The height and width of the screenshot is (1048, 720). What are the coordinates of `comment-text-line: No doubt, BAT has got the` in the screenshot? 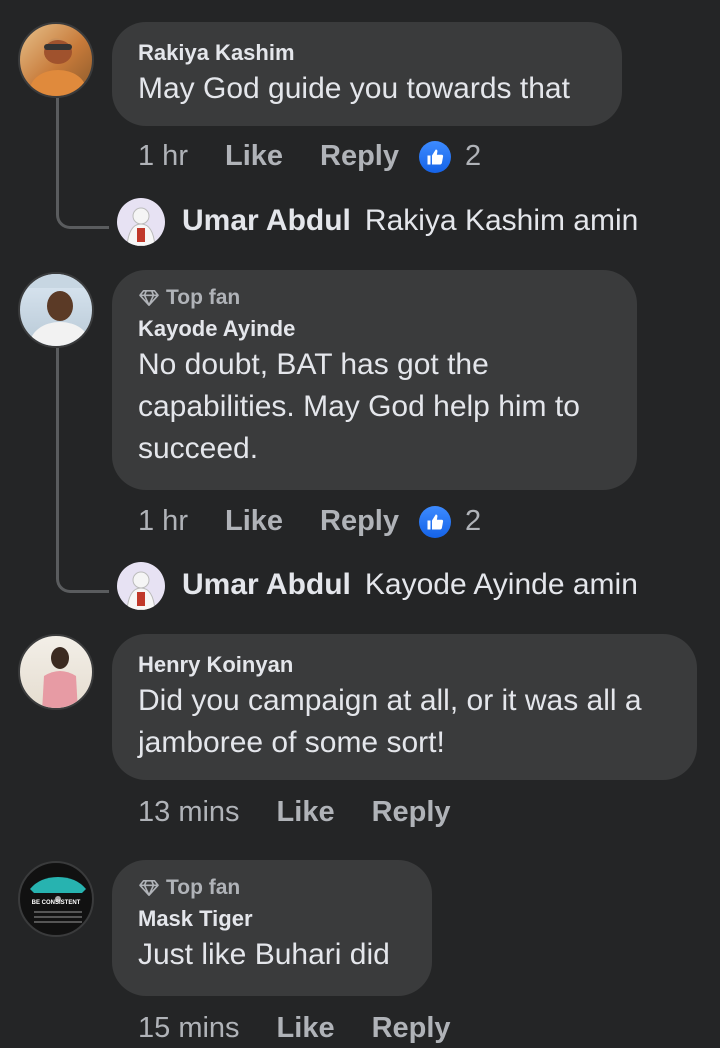 It's located at (313, 364).